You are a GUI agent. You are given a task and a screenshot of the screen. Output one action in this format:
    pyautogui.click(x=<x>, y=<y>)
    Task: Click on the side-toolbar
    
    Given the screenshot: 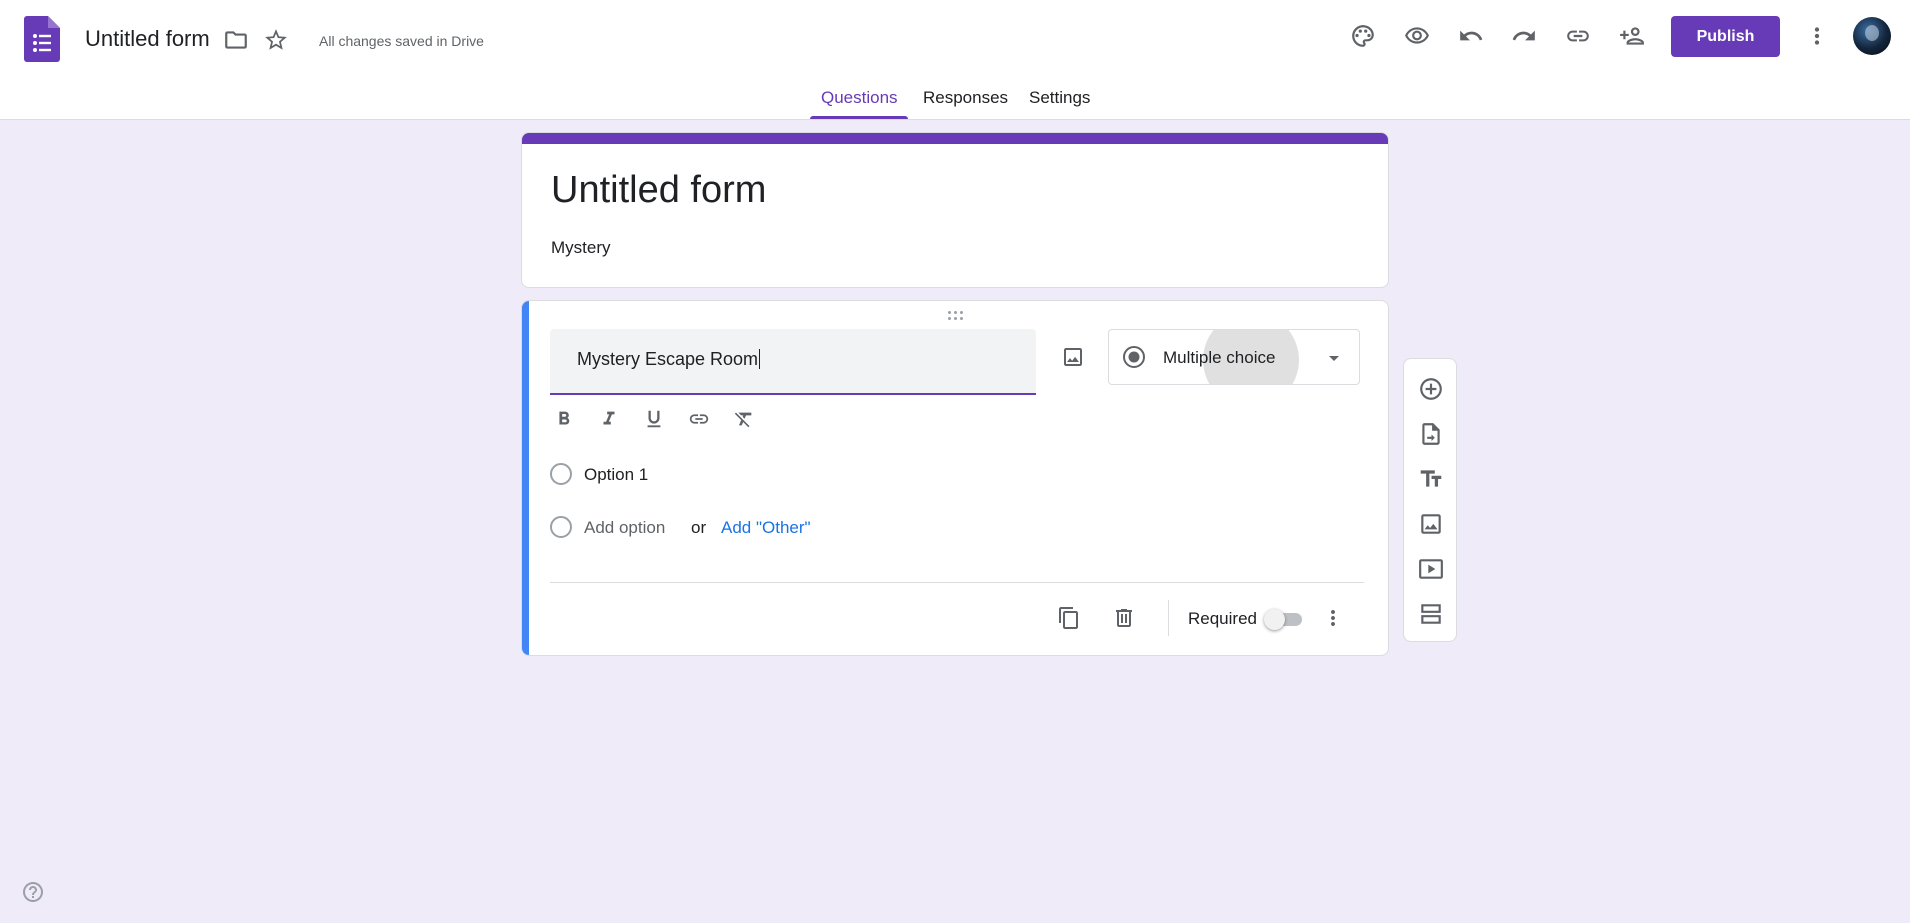 What is the action you would take?
    pyautogui.click(x=1430, y=500)
    